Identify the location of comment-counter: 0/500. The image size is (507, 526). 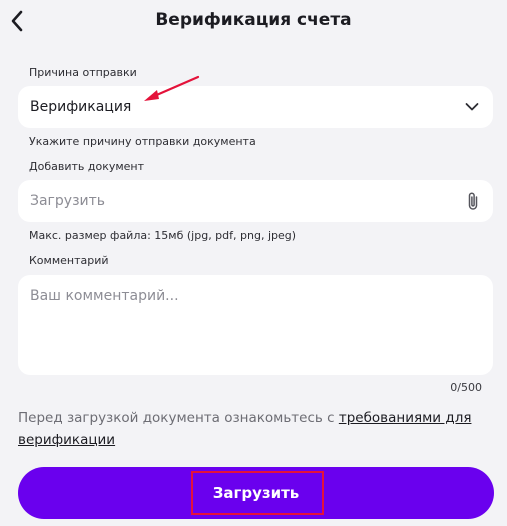
(466, 387).